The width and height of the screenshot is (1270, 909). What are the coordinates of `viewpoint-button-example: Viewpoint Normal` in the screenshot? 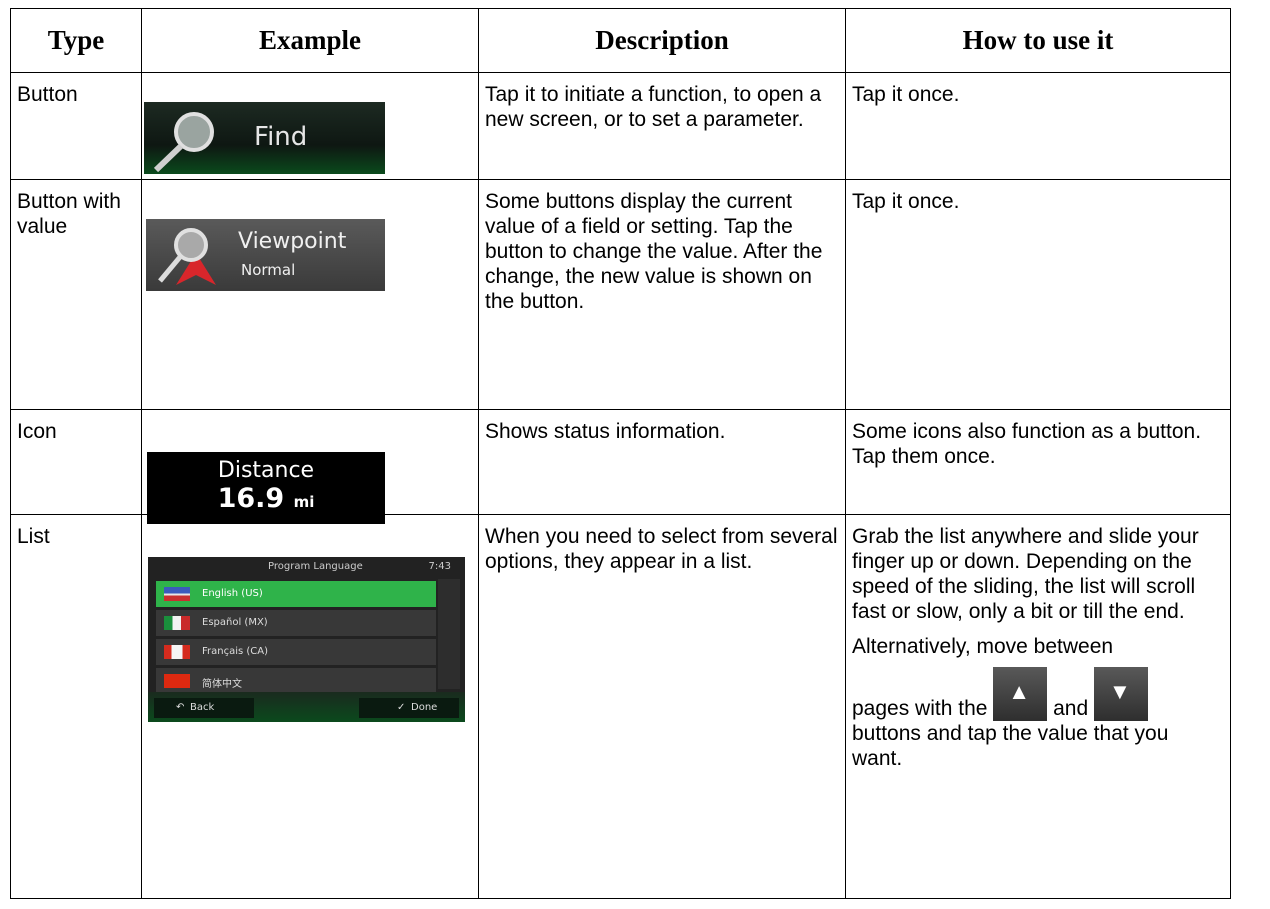 It's located at (265, 255).